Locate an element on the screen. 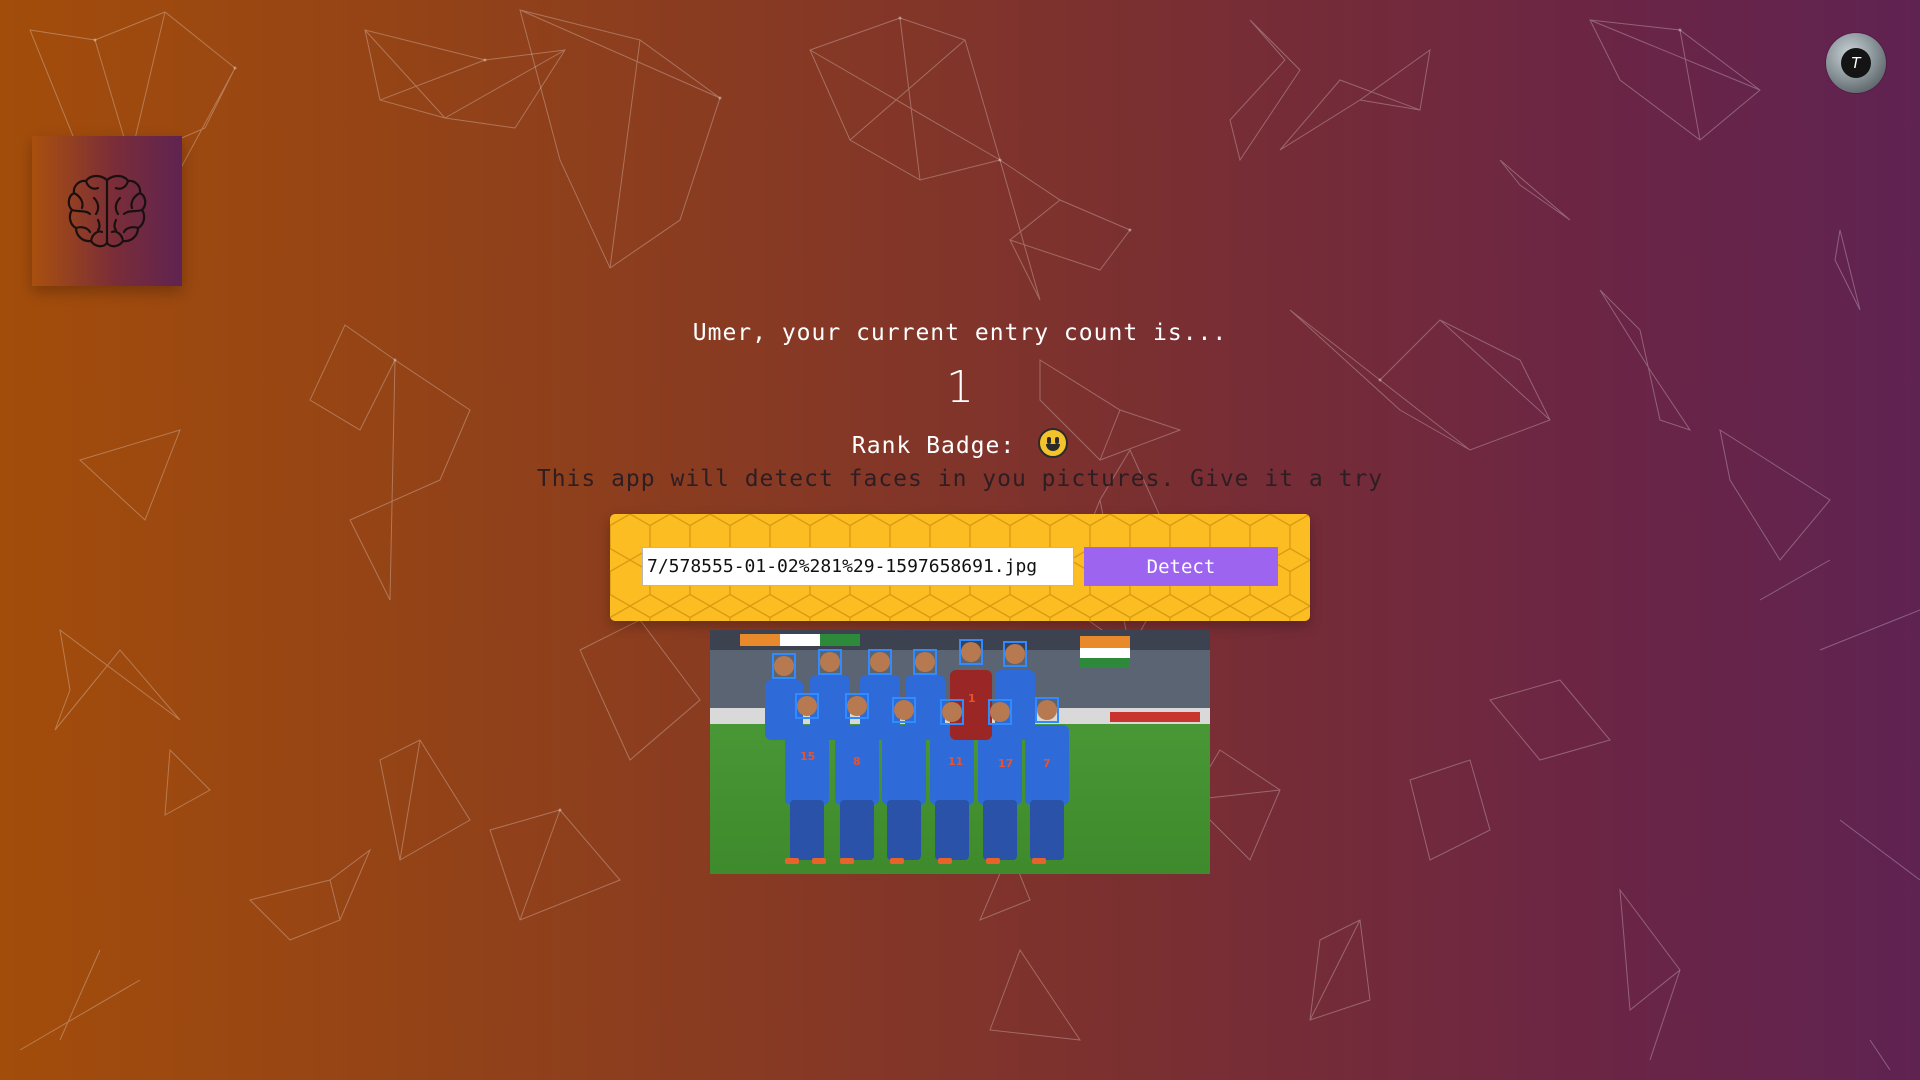 This screenshot has height=1080, width=1920. grinning-face-icon is located at coordinates (1053, 443).